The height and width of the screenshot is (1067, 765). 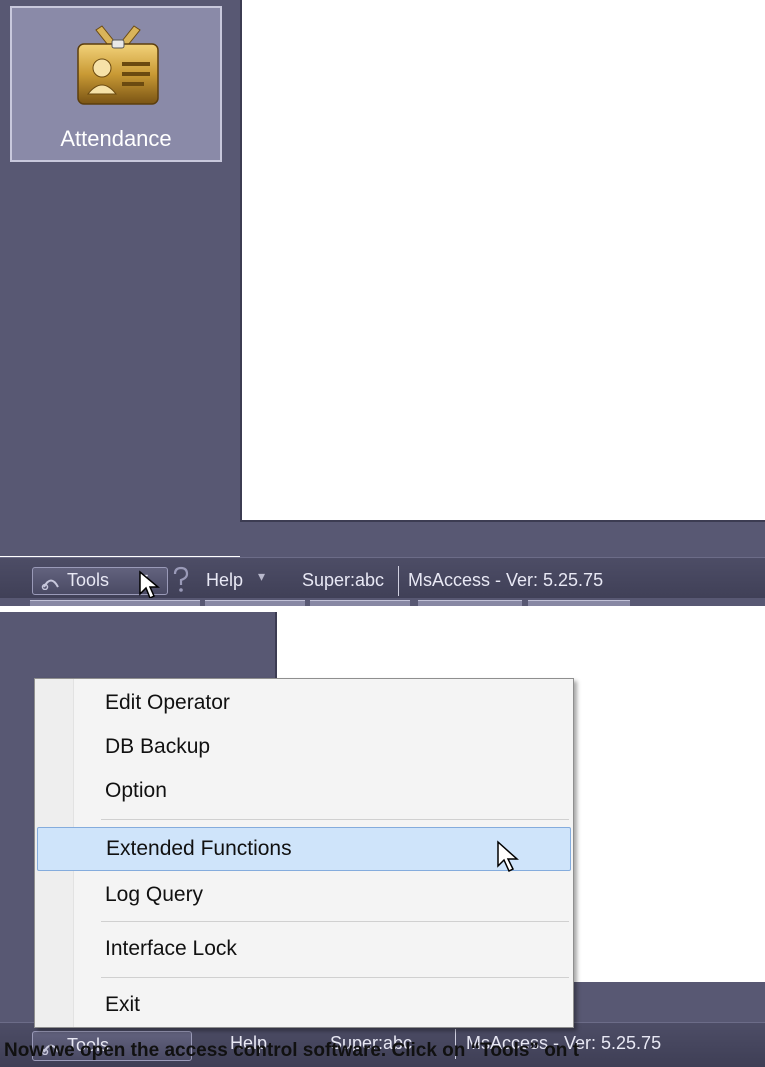 I want to click on taskbar-strip, so click(x=382, y=602).